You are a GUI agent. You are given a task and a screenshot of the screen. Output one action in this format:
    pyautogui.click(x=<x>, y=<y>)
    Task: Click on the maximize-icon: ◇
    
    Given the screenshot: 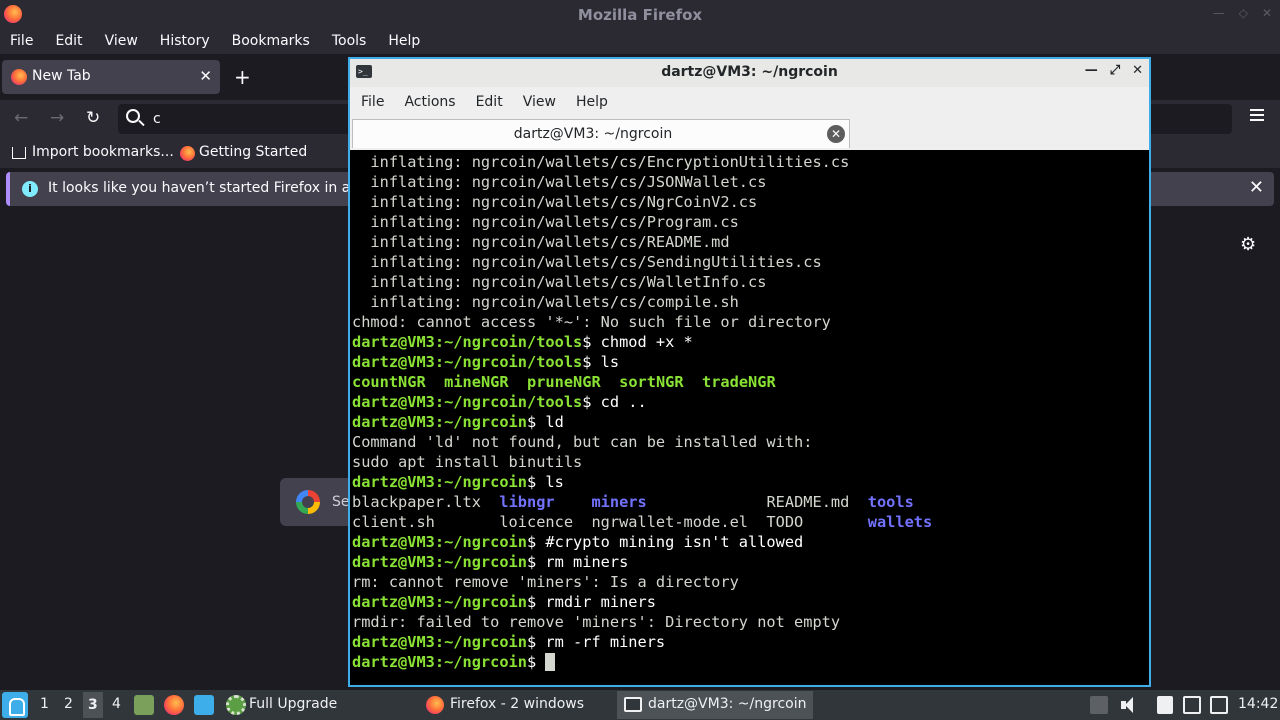 What is the action you would take?
    pyautogui.click(x=1243, y=13)
    